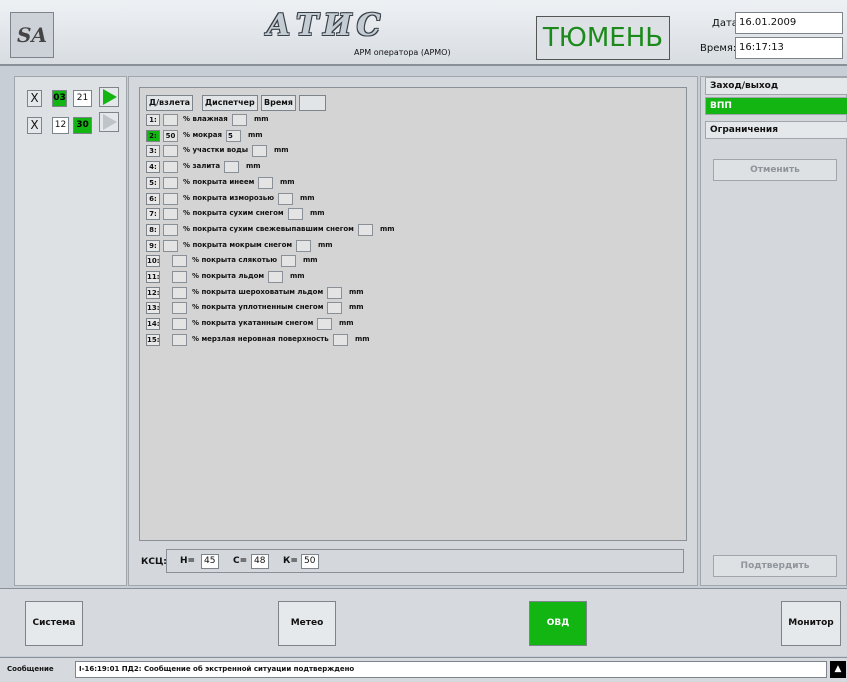 This screenshot has width=847, height=682. I want to click on runway-2-go-button, so click(109, 122).